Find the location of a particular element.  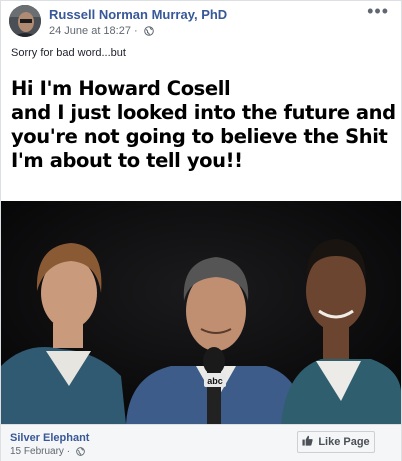

post-meta: 24 June at 18:27 · is located at coordinates (101, 32).